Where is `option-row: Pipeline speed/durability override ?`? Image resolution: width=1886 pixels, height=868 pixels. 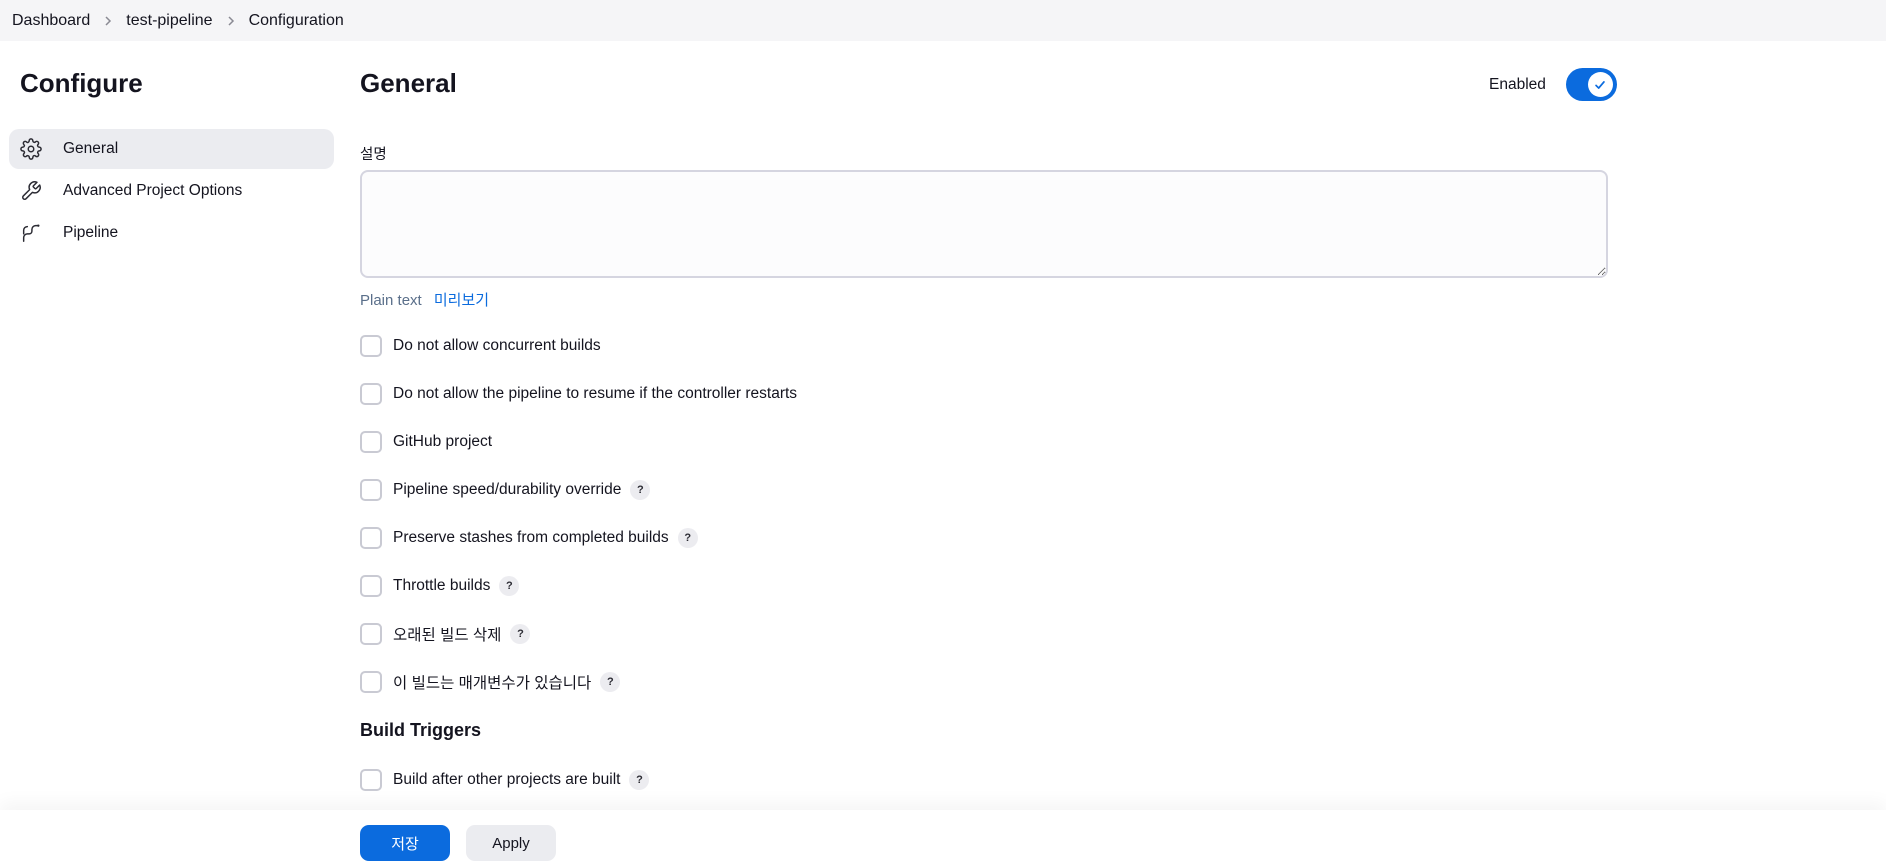
option-row: Pipeline speed/durability override ? is located at coordinates (578, 490).